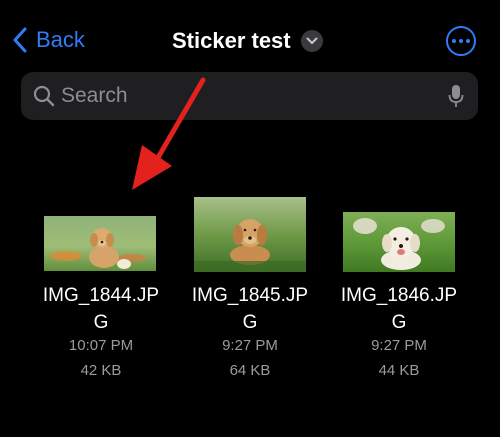  What do you see at coordinates (101, 370) in the screenshot?
I see `file-size: 42 KB` at bounding box center [101, 370].